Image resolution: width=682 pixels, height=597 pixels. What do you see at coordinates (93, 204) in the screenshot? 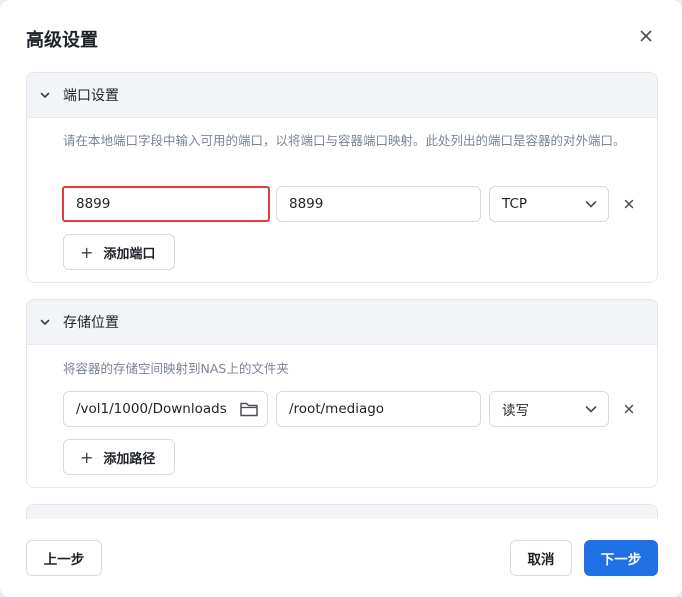
I see `local-port-value: 8899` at bounding box center [93, 204].